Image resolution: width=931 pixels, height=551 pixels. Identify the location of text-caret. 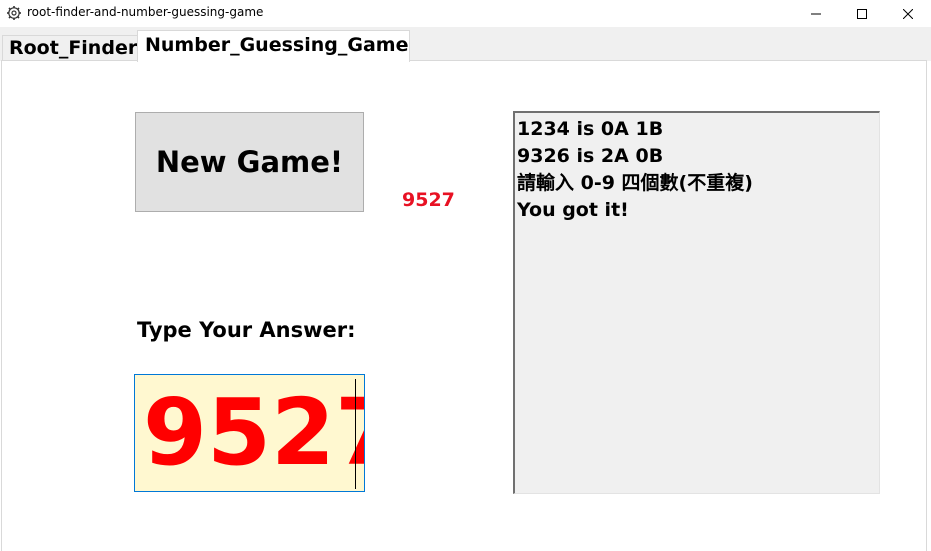
(355, 434).